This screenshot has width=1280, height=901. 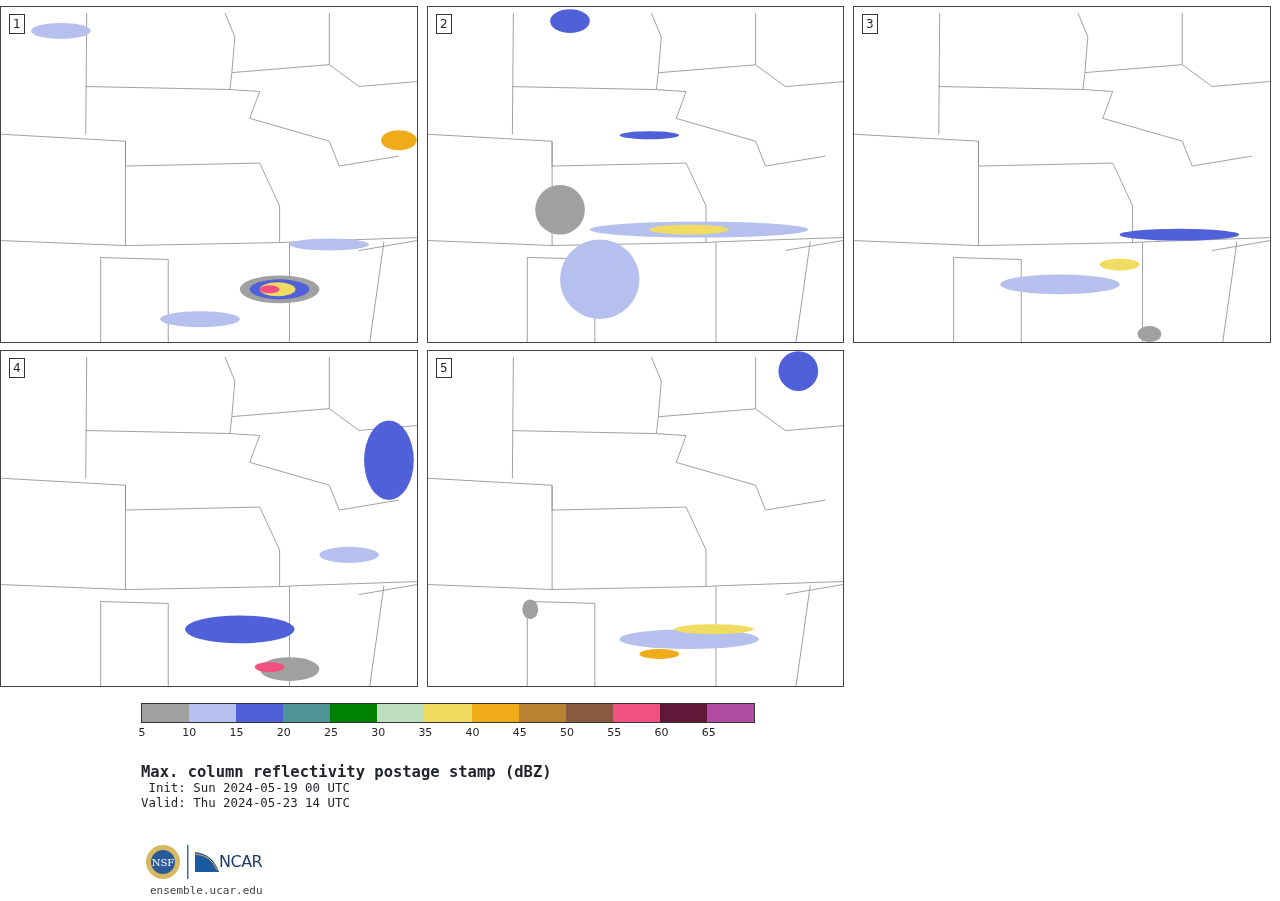 What do you see at coordinates (207, 891) in the screenshot?
I see `site-url-text: ensemble.ucar.edu` at bounding box center [207, 891].